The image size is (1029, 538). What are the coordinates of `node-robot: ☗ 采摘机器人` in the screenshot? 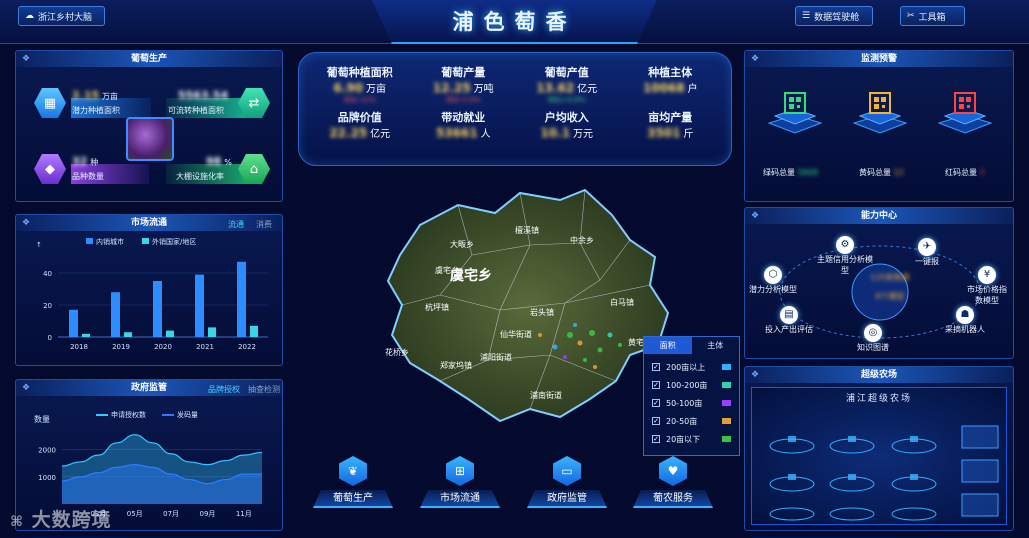 It's located at (965, 320).